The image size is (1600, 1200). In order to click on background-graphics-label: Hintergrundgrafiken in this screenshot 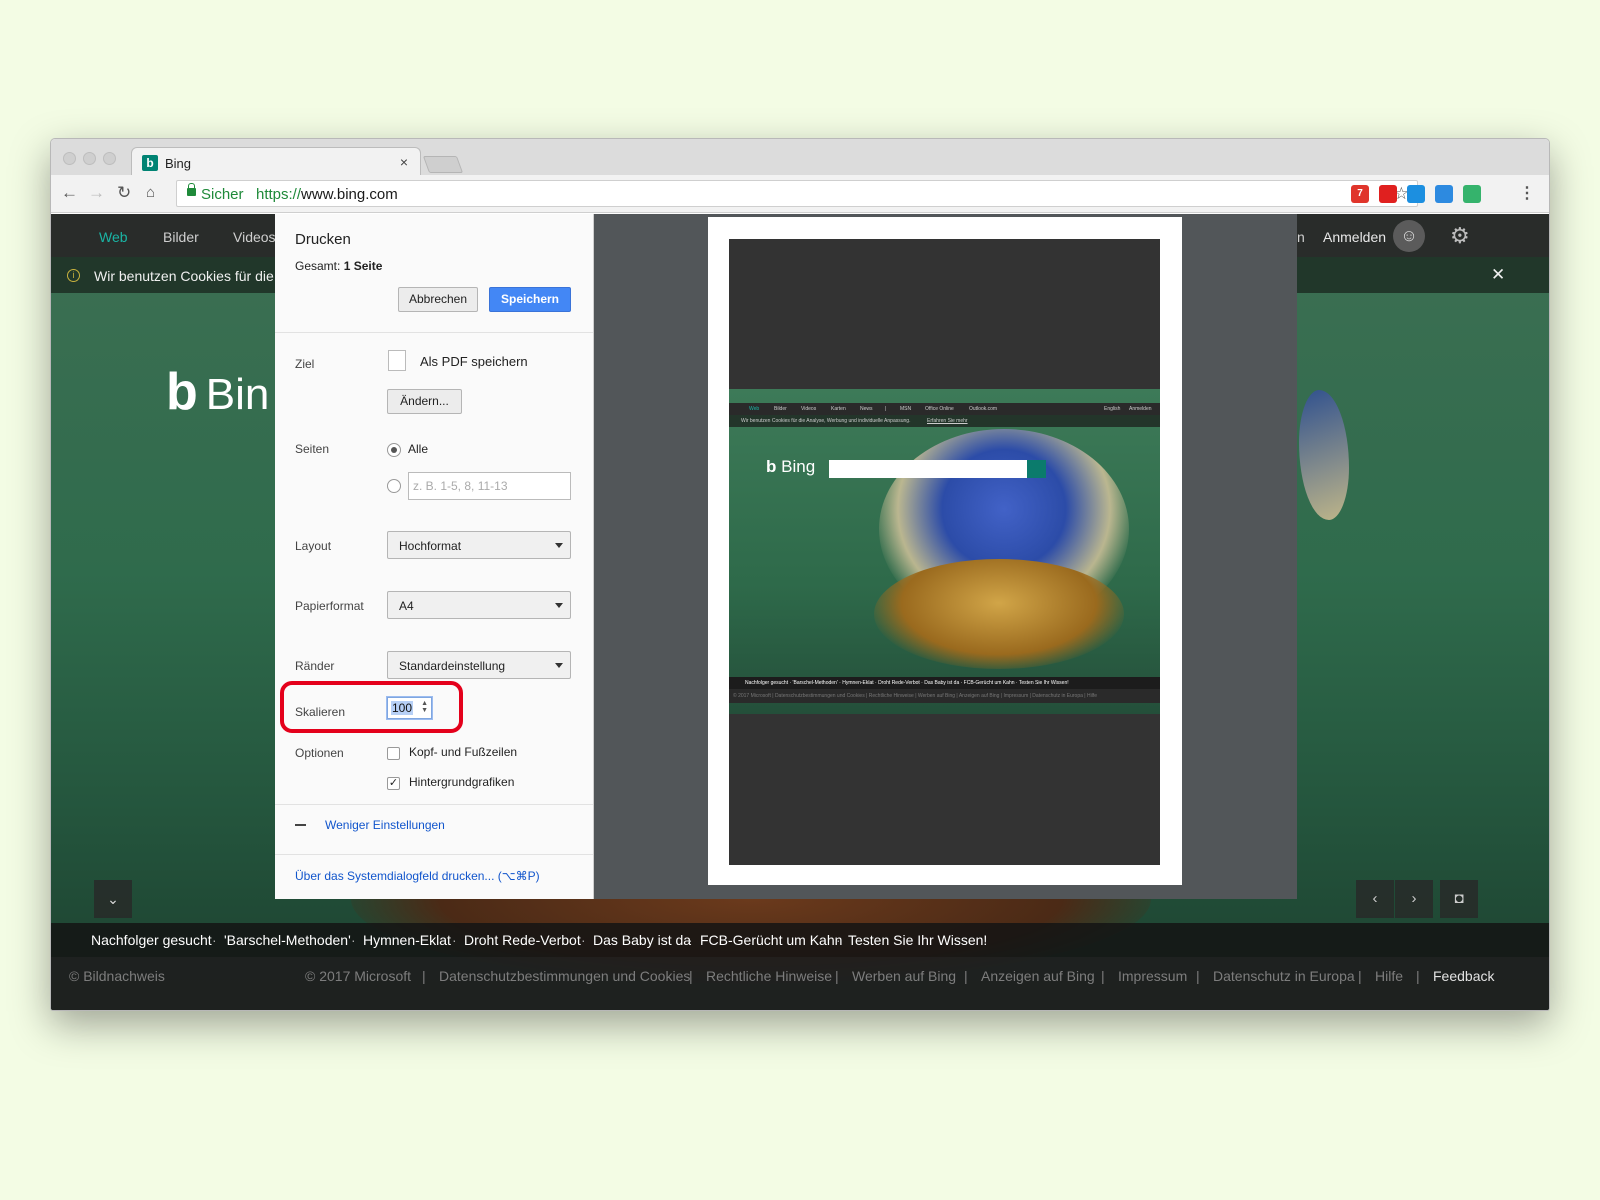, I will do `click(462, 782)`.